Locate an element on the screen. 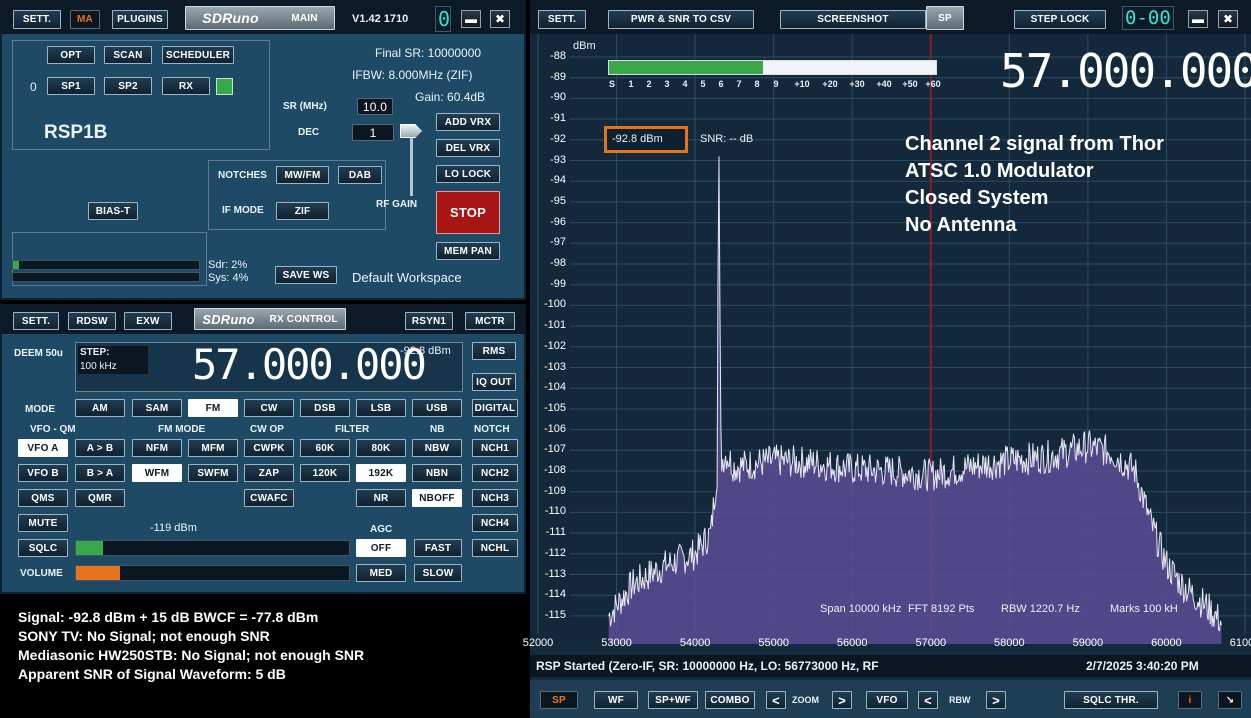  sp1-button: SP1 is located at coordinates (71, 86).